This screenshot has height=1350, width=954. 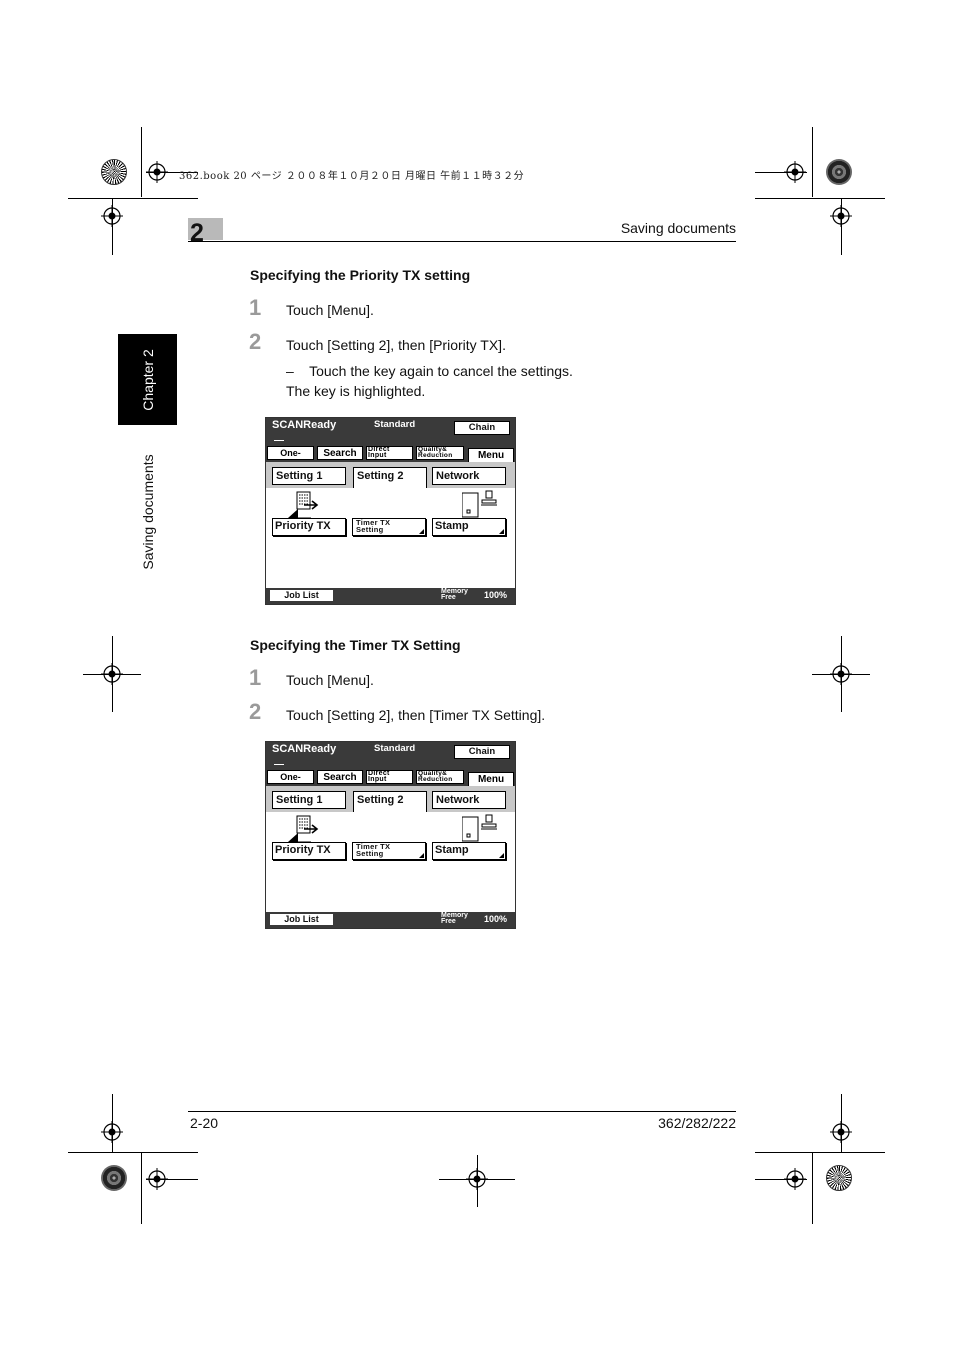 I want to click on section-heading-timer: Specifying the Timer TX Setting, so click(x=355, y=645).